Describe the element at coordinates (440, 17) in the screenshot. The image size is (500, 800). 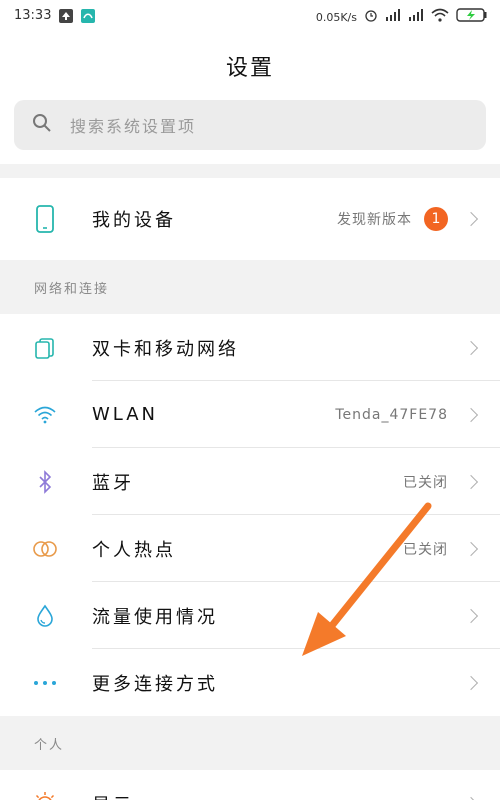
I see `wifi-status-icon` at that location.